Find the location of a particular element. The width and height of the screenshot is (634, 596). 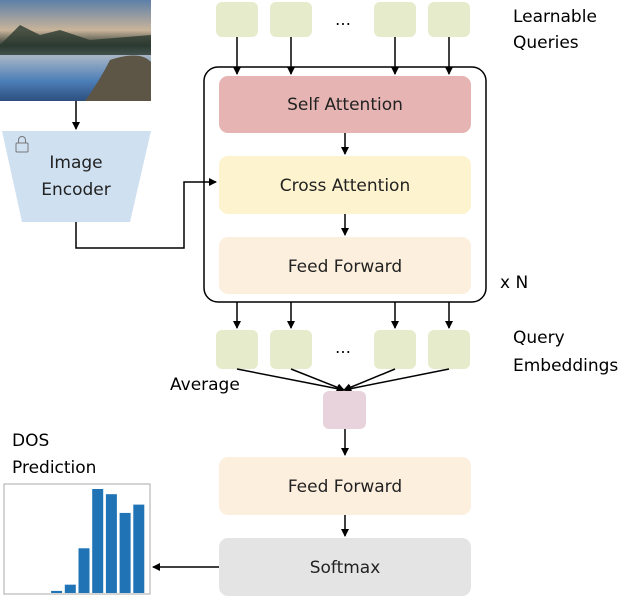

query-embeddings-label-2: Embeddings is located at coordinates (565, 366).